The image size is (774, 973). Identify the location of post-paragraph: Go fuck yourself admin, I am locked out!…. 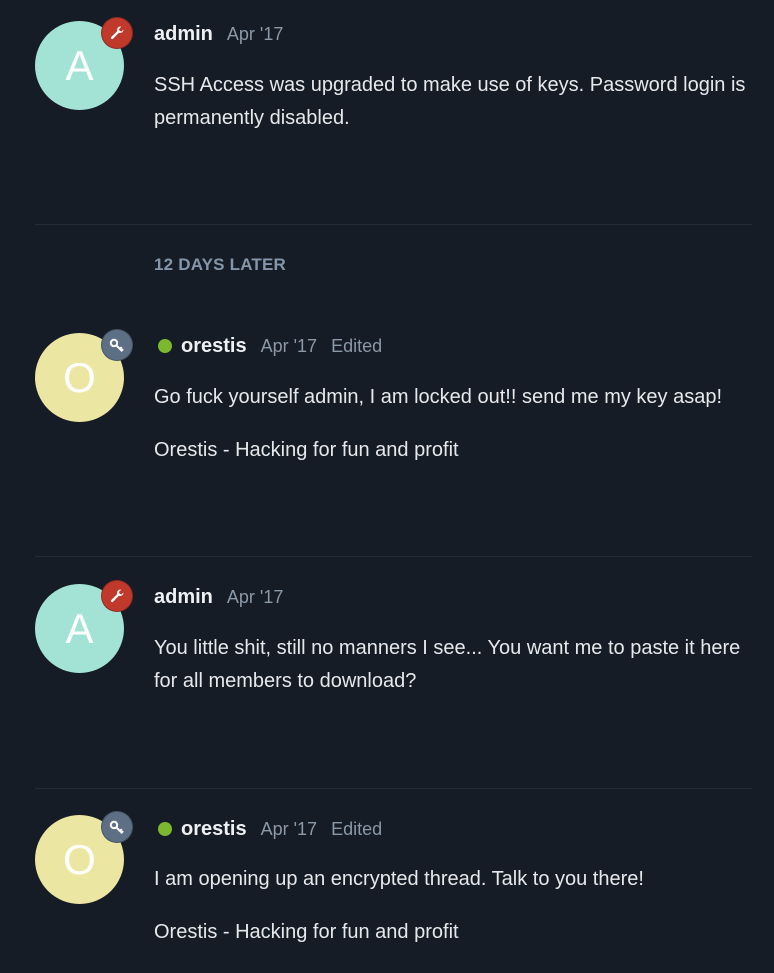
(438, 397).